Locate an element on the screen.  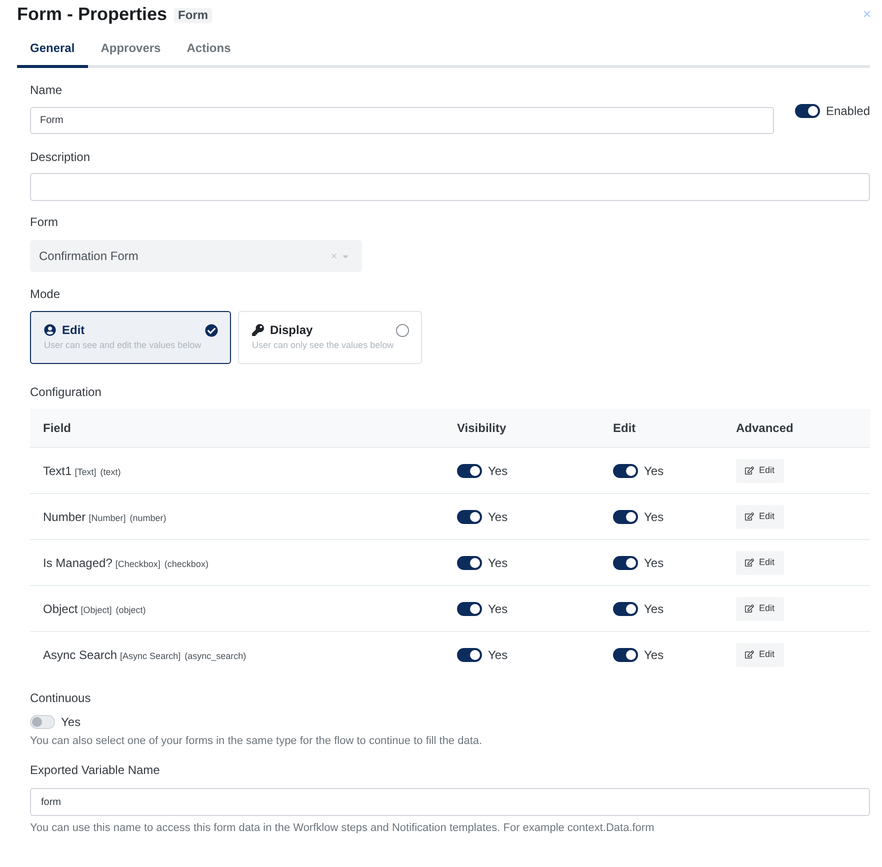
field-label: Description is located at coordinates (61, 157).